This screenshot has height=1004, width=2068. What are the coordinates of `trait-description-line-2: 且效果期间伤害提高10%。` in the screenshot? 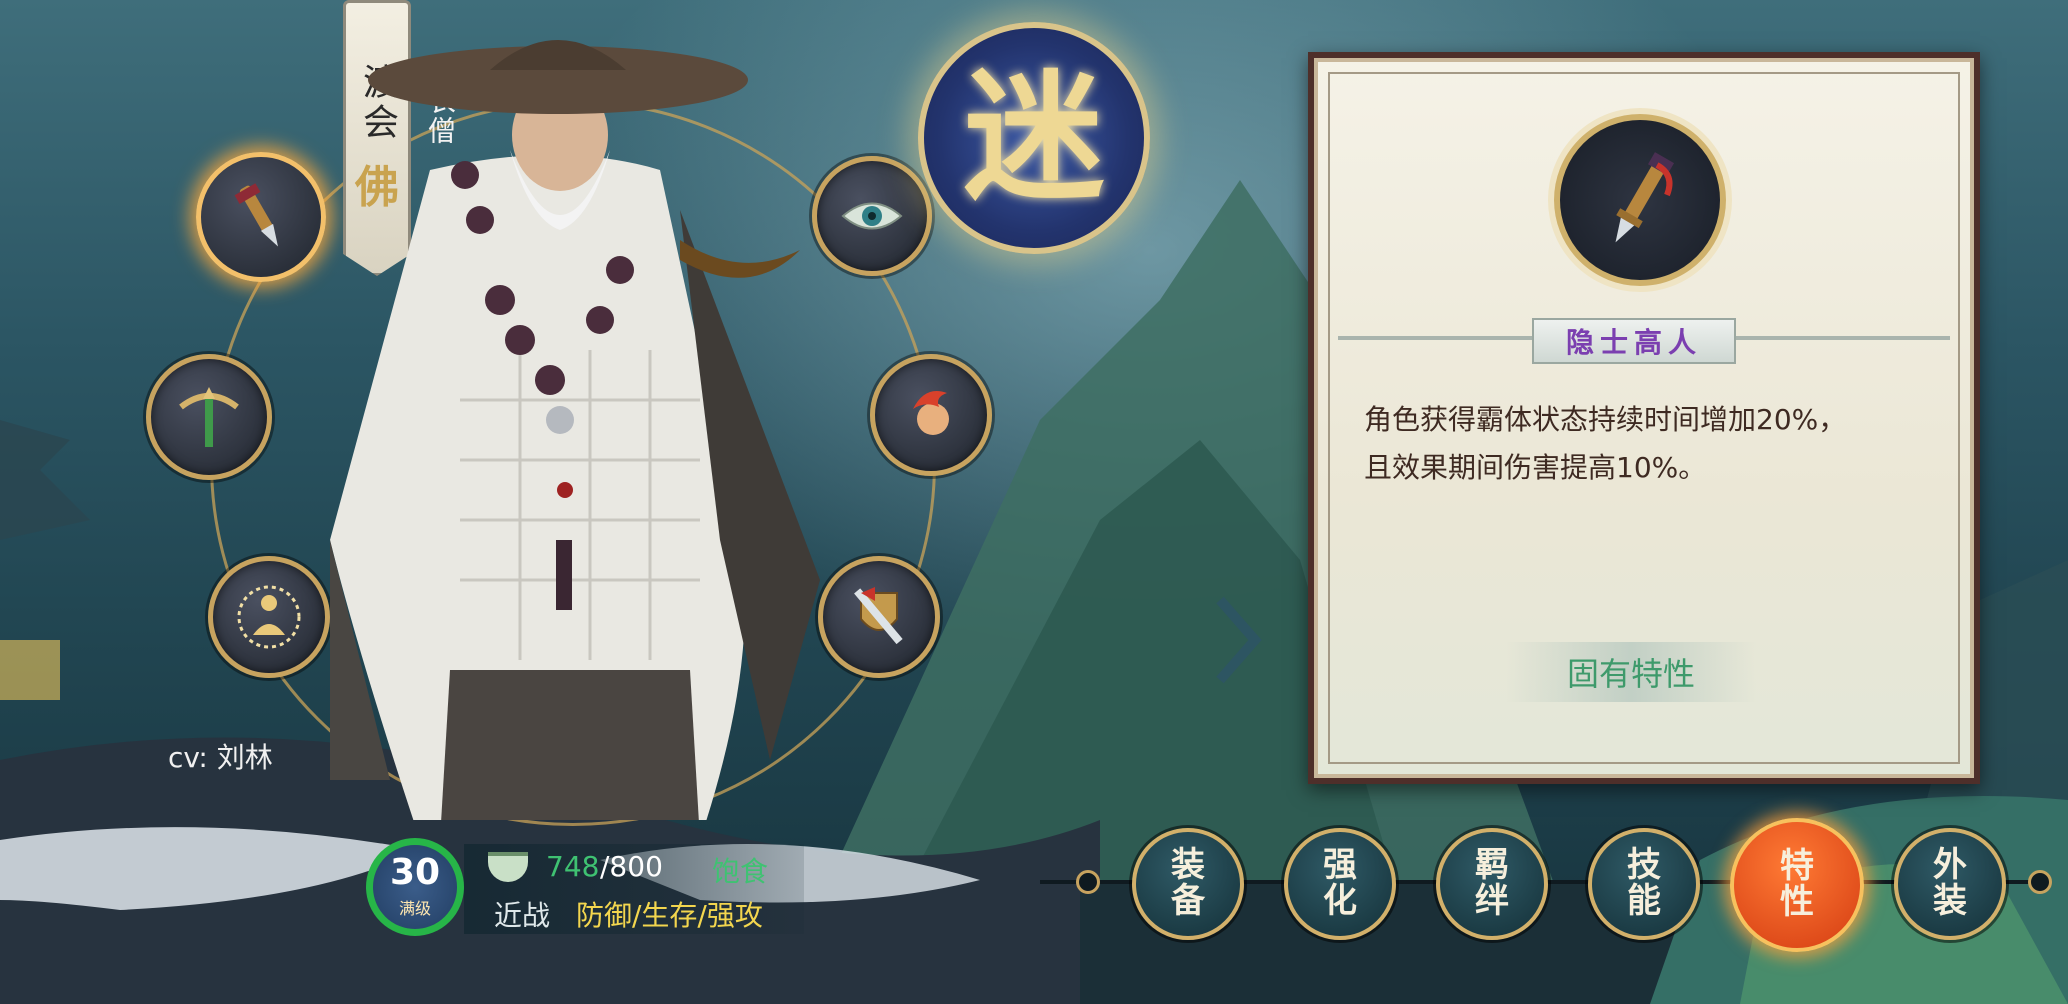 It's located at (1535, 467).